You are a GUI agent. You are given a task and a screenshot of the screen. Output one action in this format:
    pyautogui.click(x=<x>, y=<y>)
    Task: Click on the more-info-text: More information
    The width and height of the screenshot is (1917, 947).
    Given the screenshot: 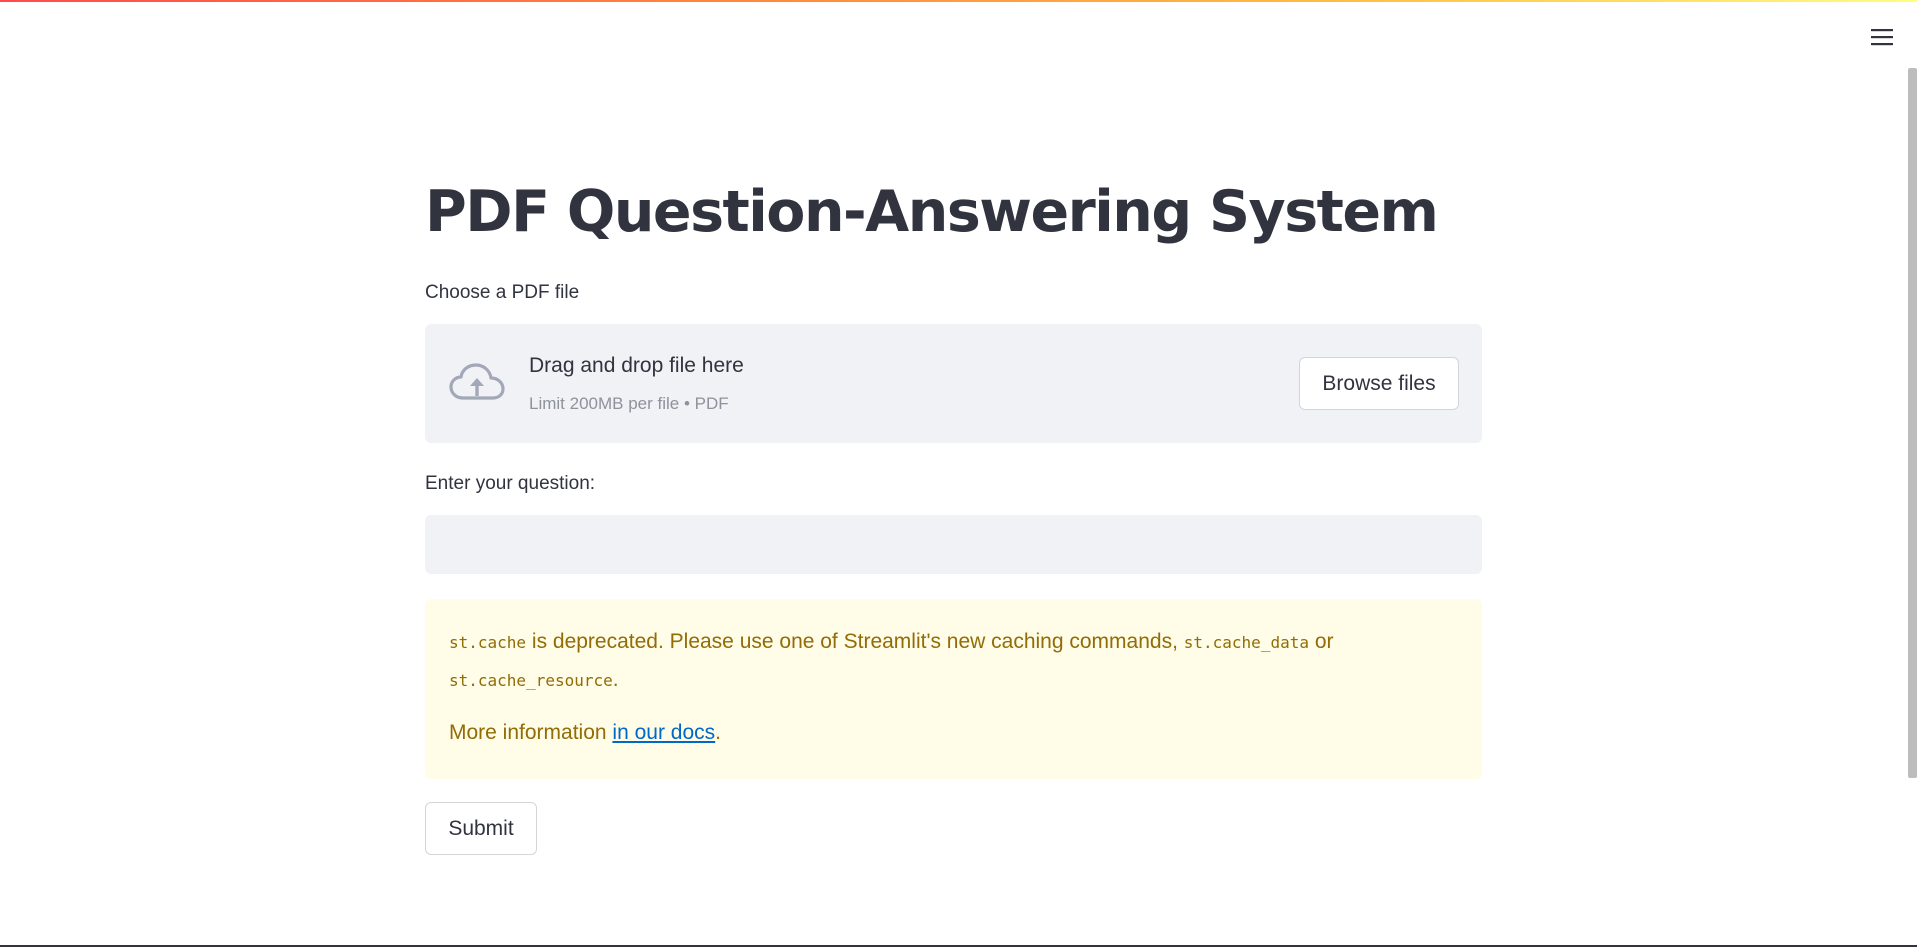 What is the action you would take?
    pyautogui.click(x=531, y=732)
    